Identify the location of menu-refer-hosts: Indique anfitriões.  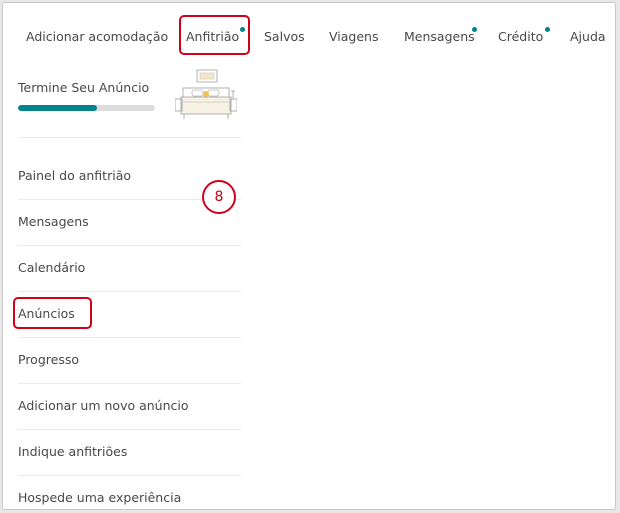
(72, 452).